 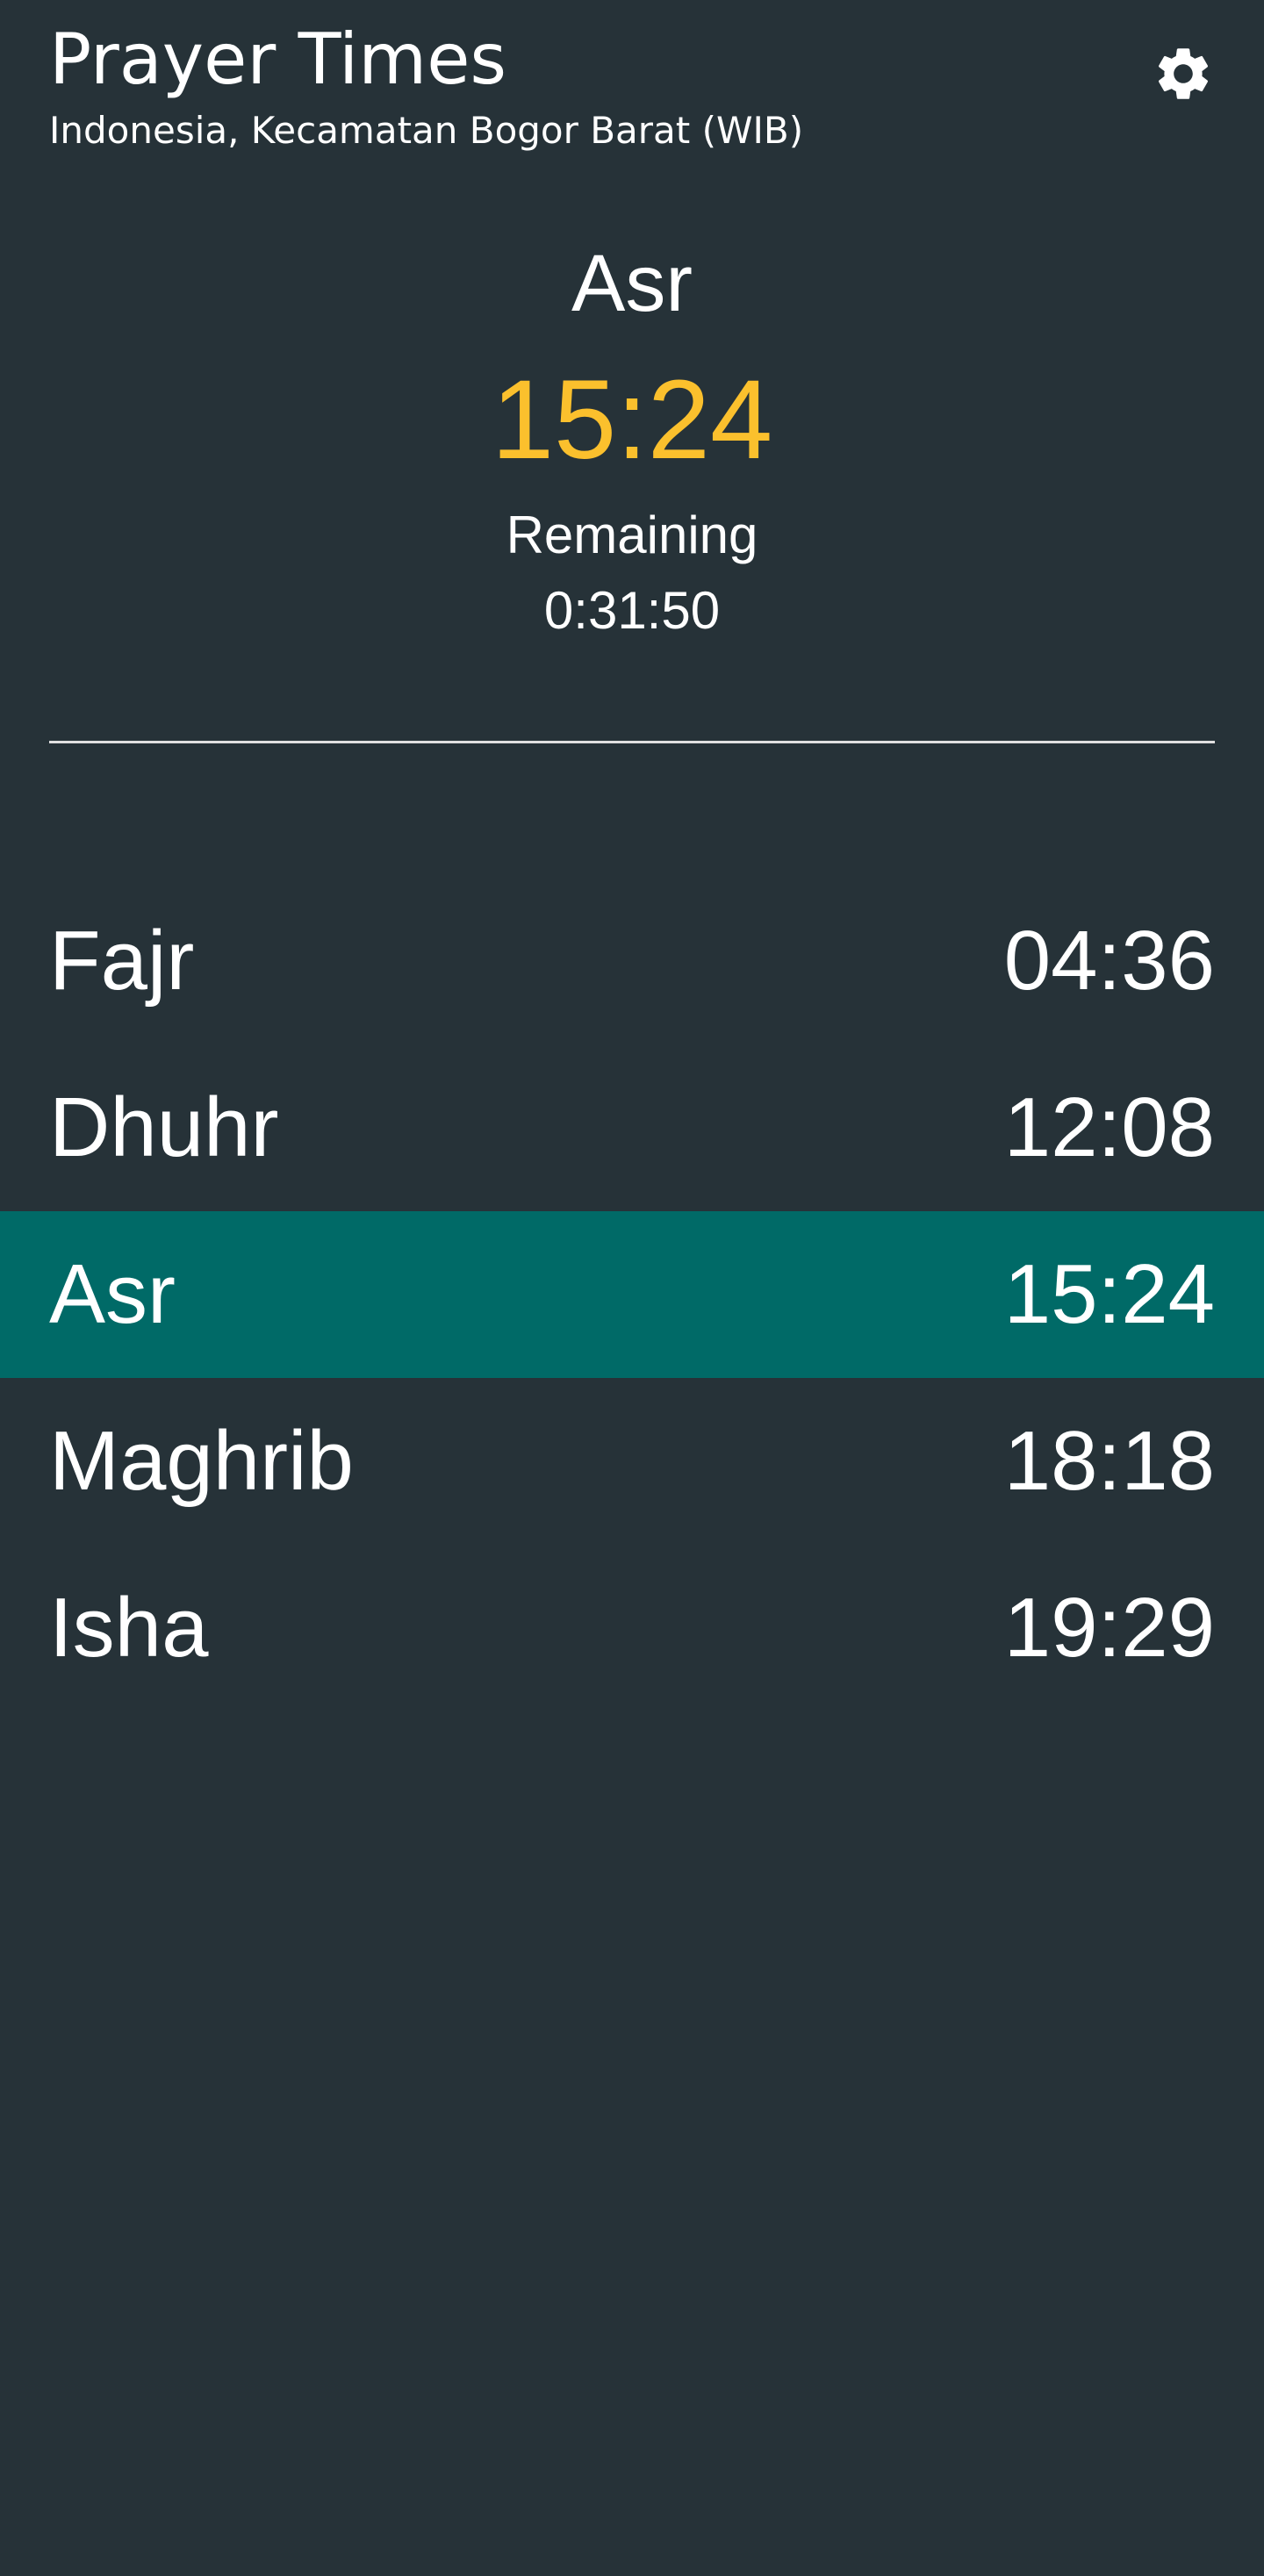 What do you see at coordinates (632, 1127) in the screenshot?
I see `prayer-row-dhuhr: Dhuhr 12:08` at bounding box center [632, 1127].